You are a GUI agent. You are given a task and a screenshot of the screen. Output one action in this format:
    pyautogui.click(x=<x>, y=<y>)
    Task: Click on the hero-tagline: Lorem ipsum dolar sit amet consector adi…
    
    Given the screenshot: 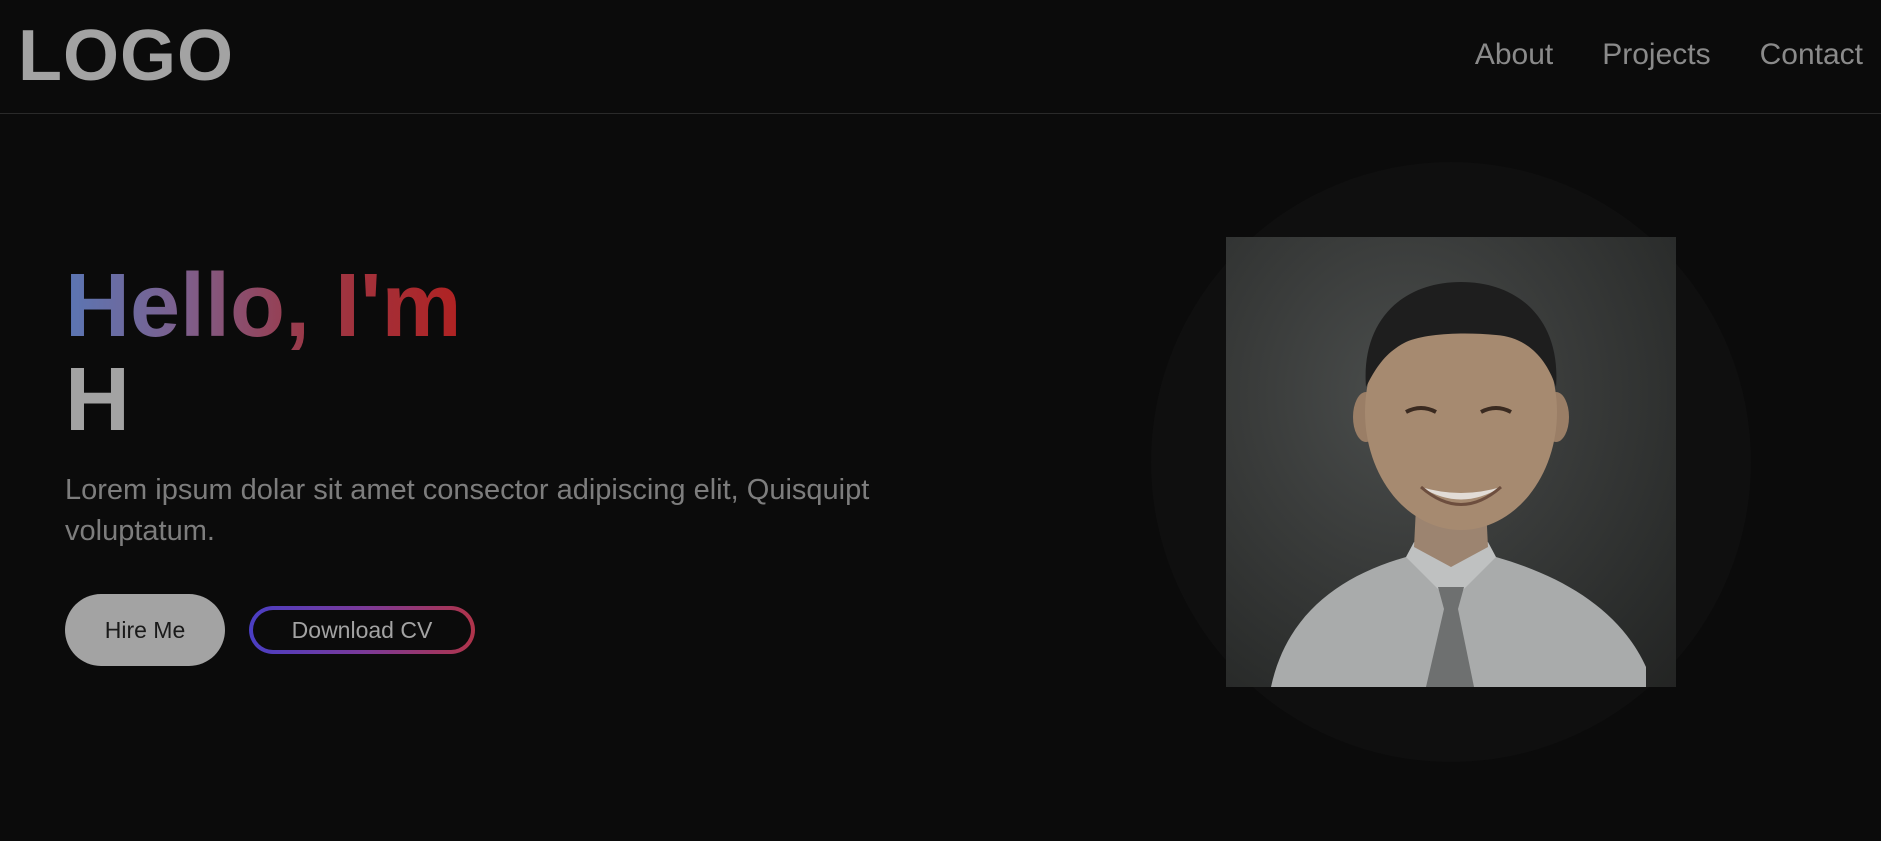 What is the action you would take?
    pyautogui.click(x=467, y=510)
    